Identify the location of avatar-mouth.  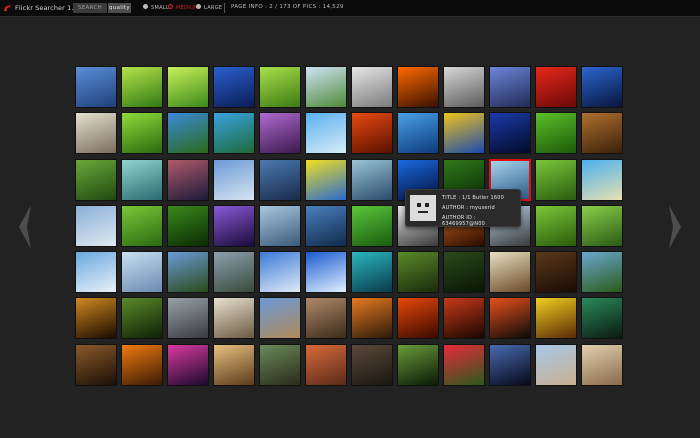
(423, 212).